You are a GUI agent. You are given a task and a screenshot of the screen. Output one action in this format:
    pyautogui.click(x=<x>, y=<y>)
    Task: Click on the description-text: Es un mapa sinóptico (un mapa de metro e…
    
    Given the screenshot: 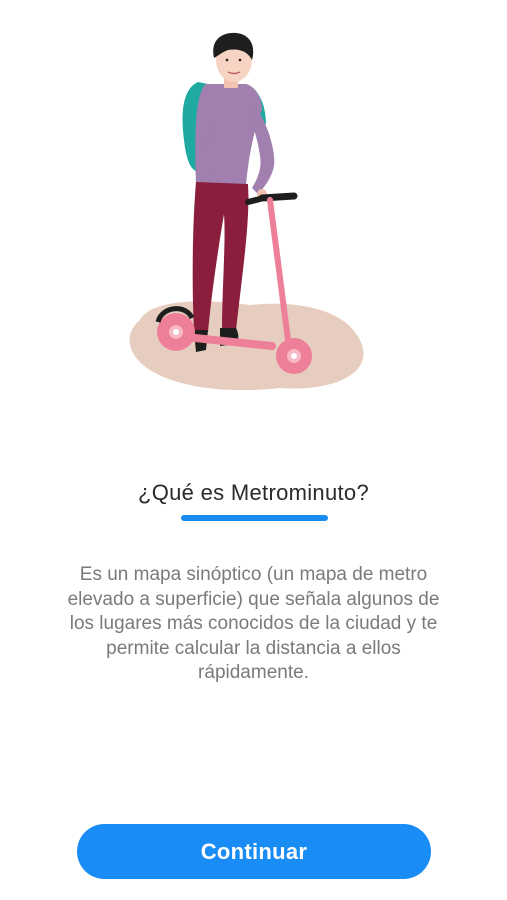 What is the action you would take?
    pyautogui.click(x=253, y=623)
    